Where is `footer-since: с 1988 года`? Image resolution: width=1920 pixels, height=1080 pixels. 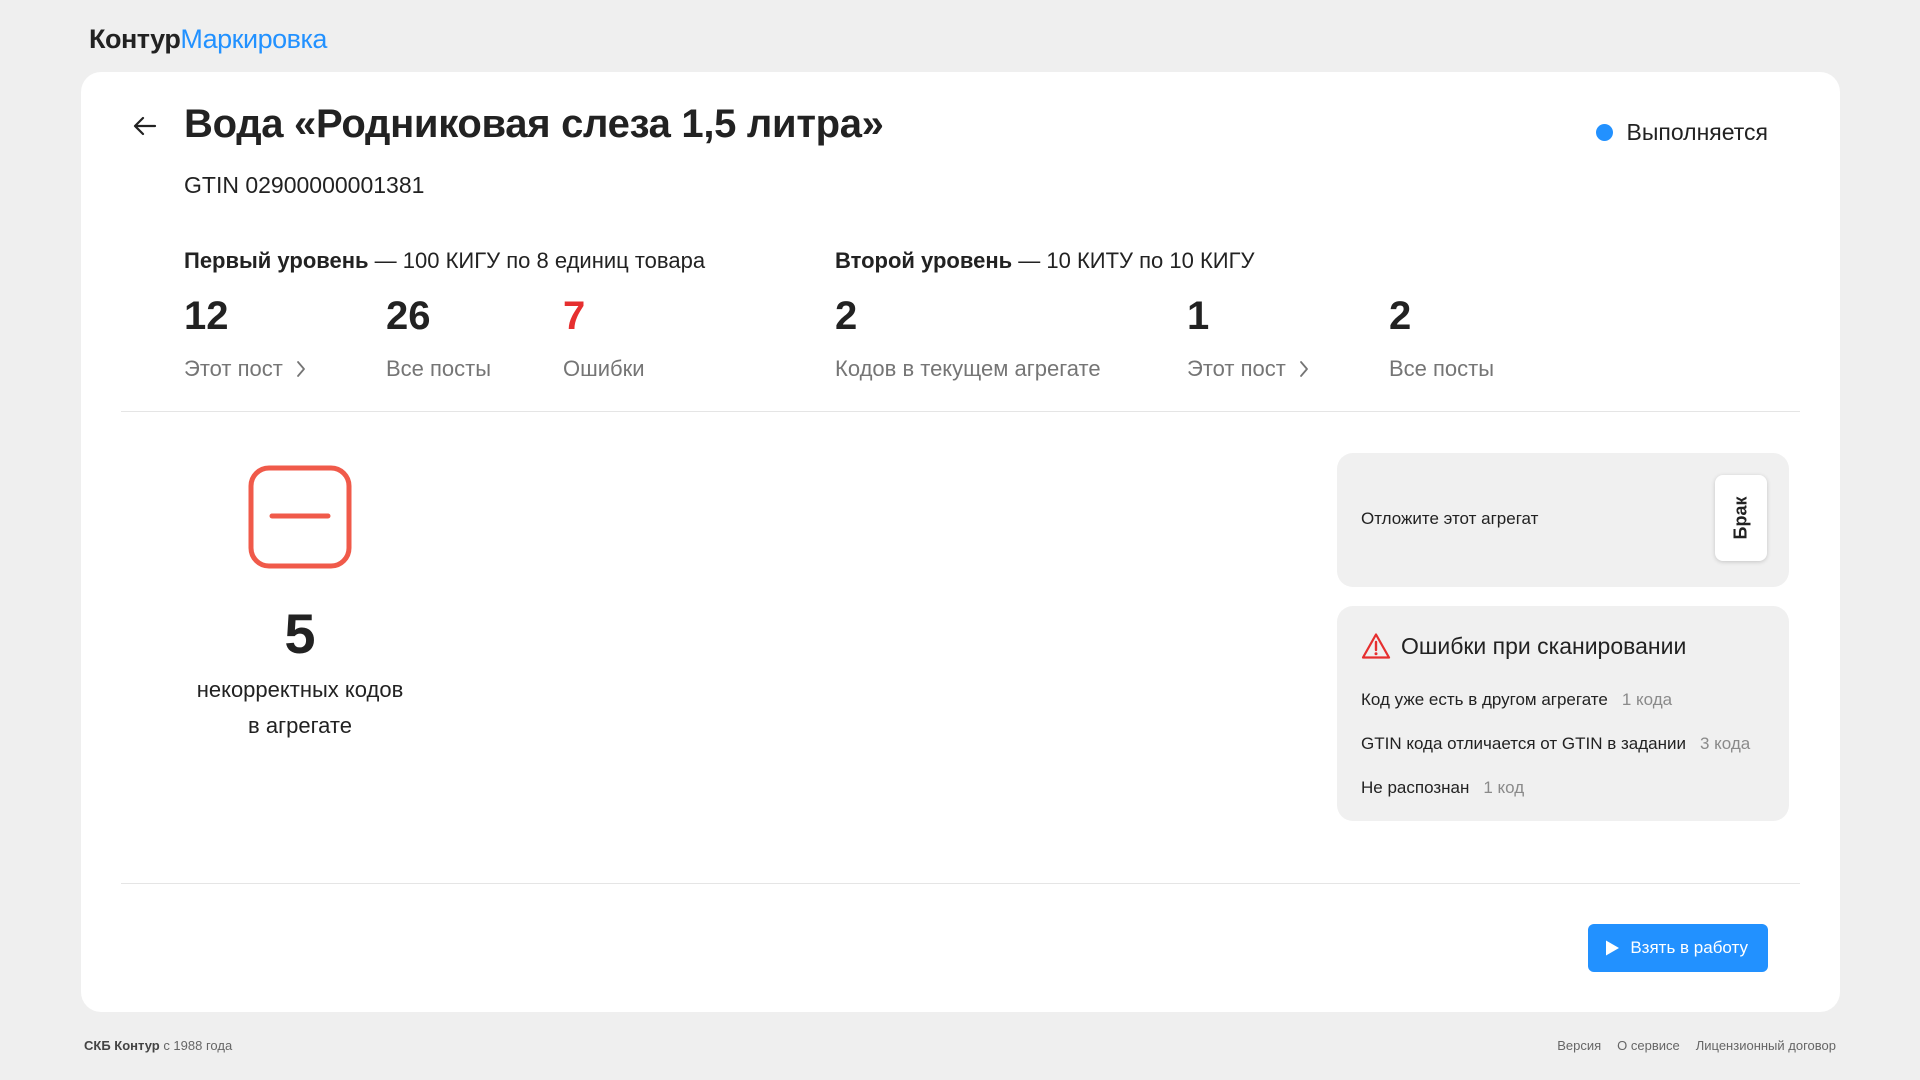
footer-since: с 1988 года is located at coordinates (196, 1045).